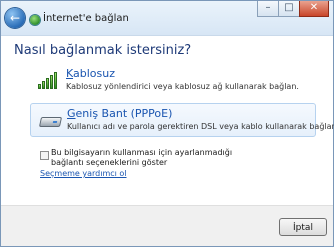 The height and width of the screenshot is (247, 334). What do you see at coordinates (120, 113) in the screenshot?
I see `broadband-option-title: Geniş Bant (PPPoE)` at bounding box center [120, 113].